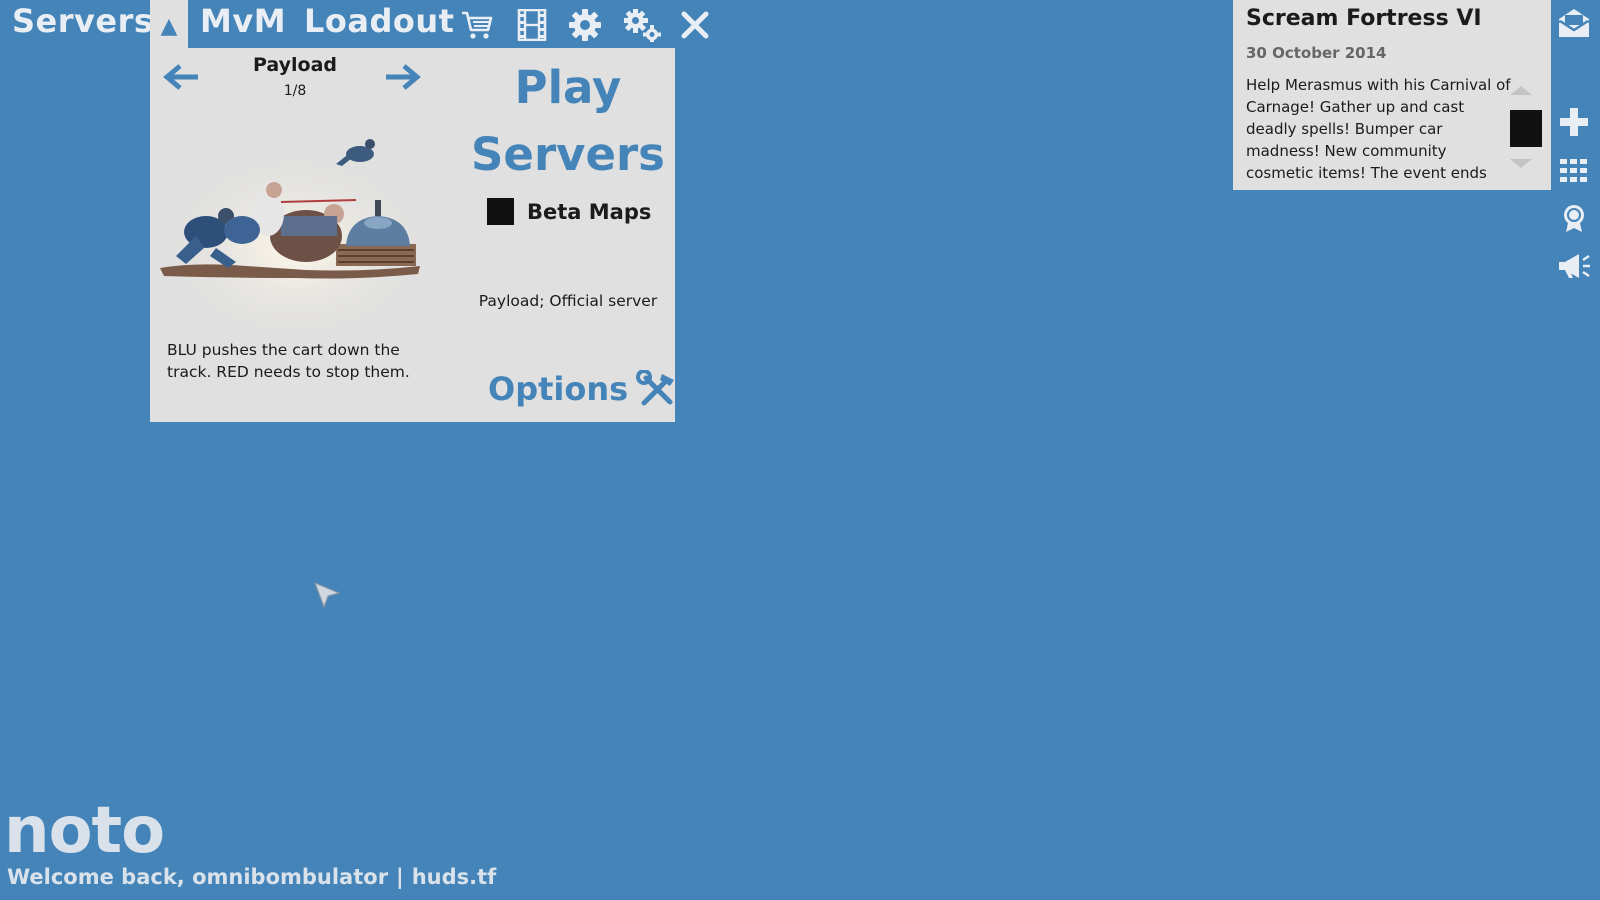 The width and height of the screenshot is (1600, 900). I want to click on arrow-left-icon, so click(180, 77).